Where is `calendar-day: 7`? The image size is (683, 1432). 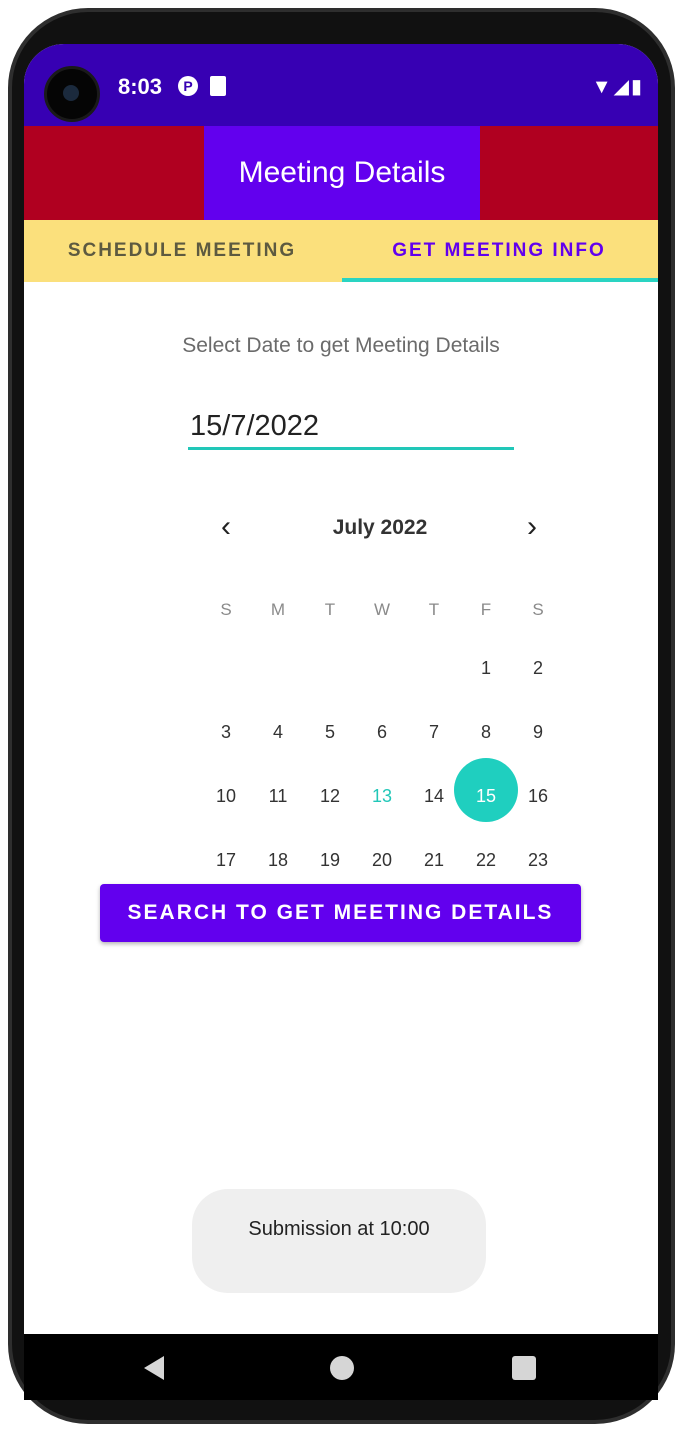 calendar-day: 7 is located at coordinates (434, 732).